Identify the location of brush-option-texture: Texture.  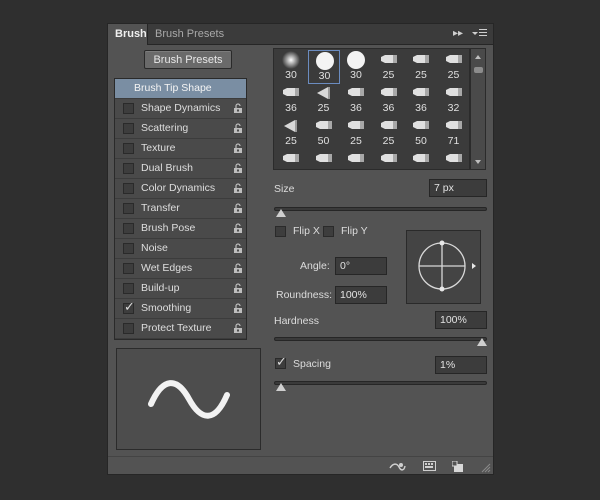
(180, 149).